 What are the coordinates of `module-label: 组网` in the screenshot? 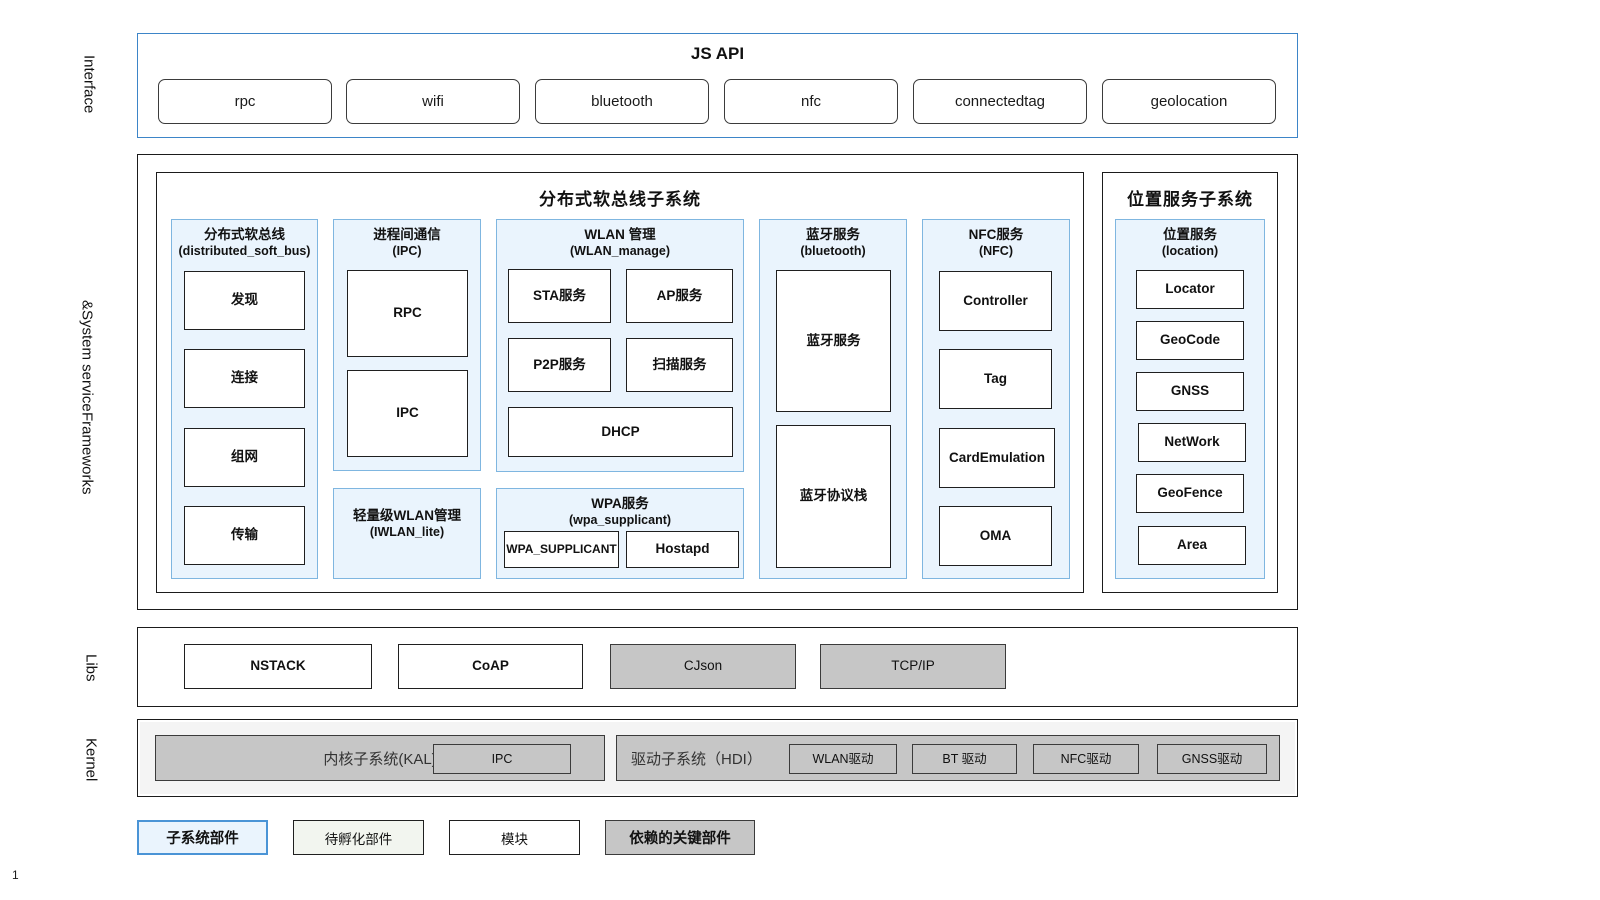 It's located at (244, 457).